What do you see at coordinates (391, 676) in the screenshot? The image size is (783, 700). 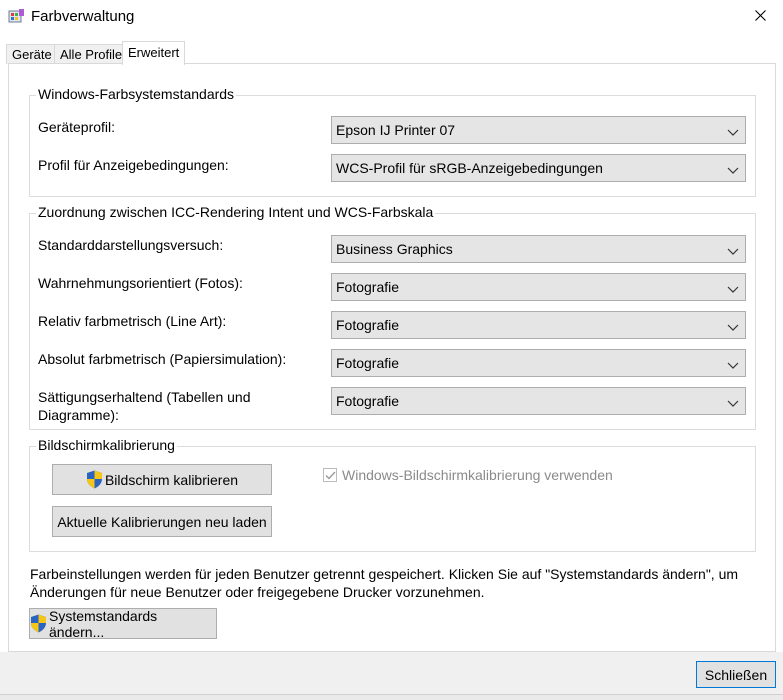 I see `dialog-footer: Schließen` at bounding box center [391, 676].